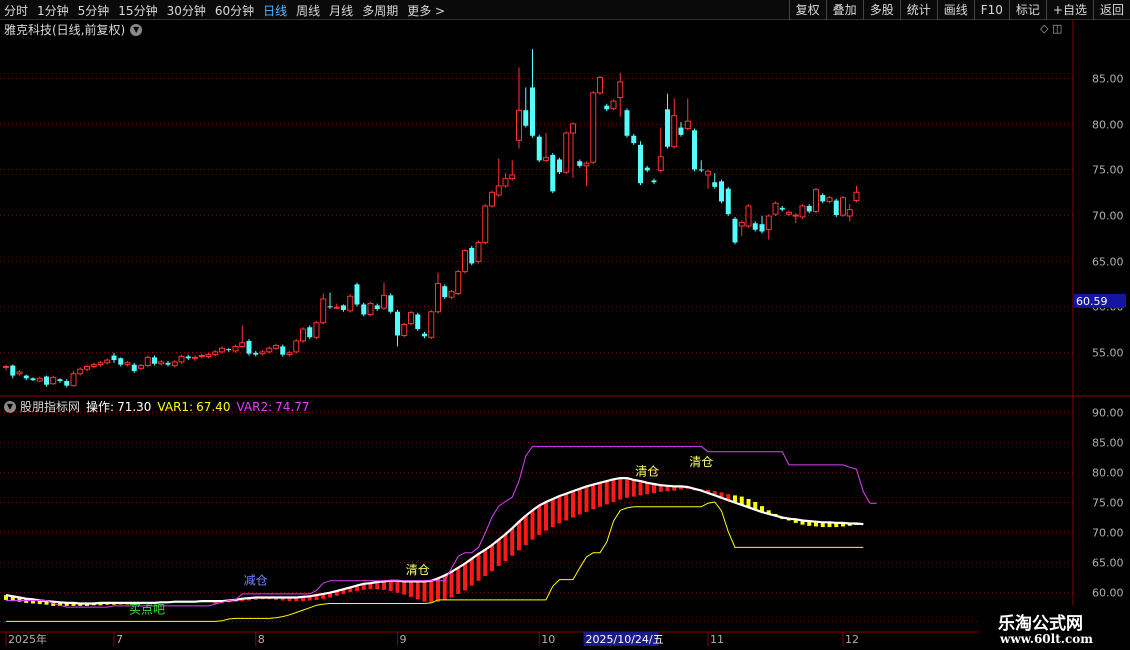 This screenshot has width=1130, height=650. Describe the element at coordinates (1108, 563) in the screenshot. I see `indicator-tick-label: 65.00` at that location.